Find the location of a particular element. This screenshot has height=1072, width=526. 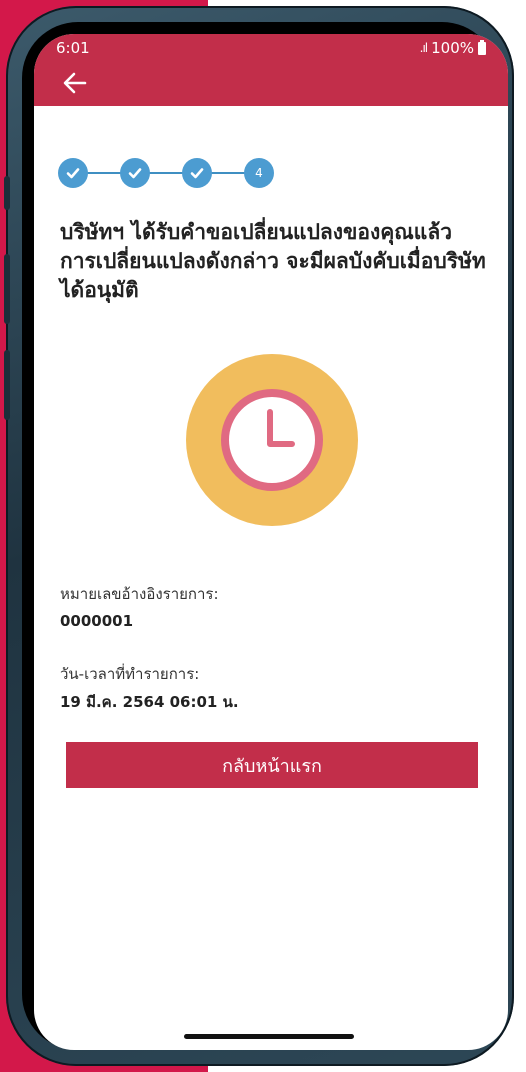

progress-stepper: 4 is located at coordinates (173, 173).